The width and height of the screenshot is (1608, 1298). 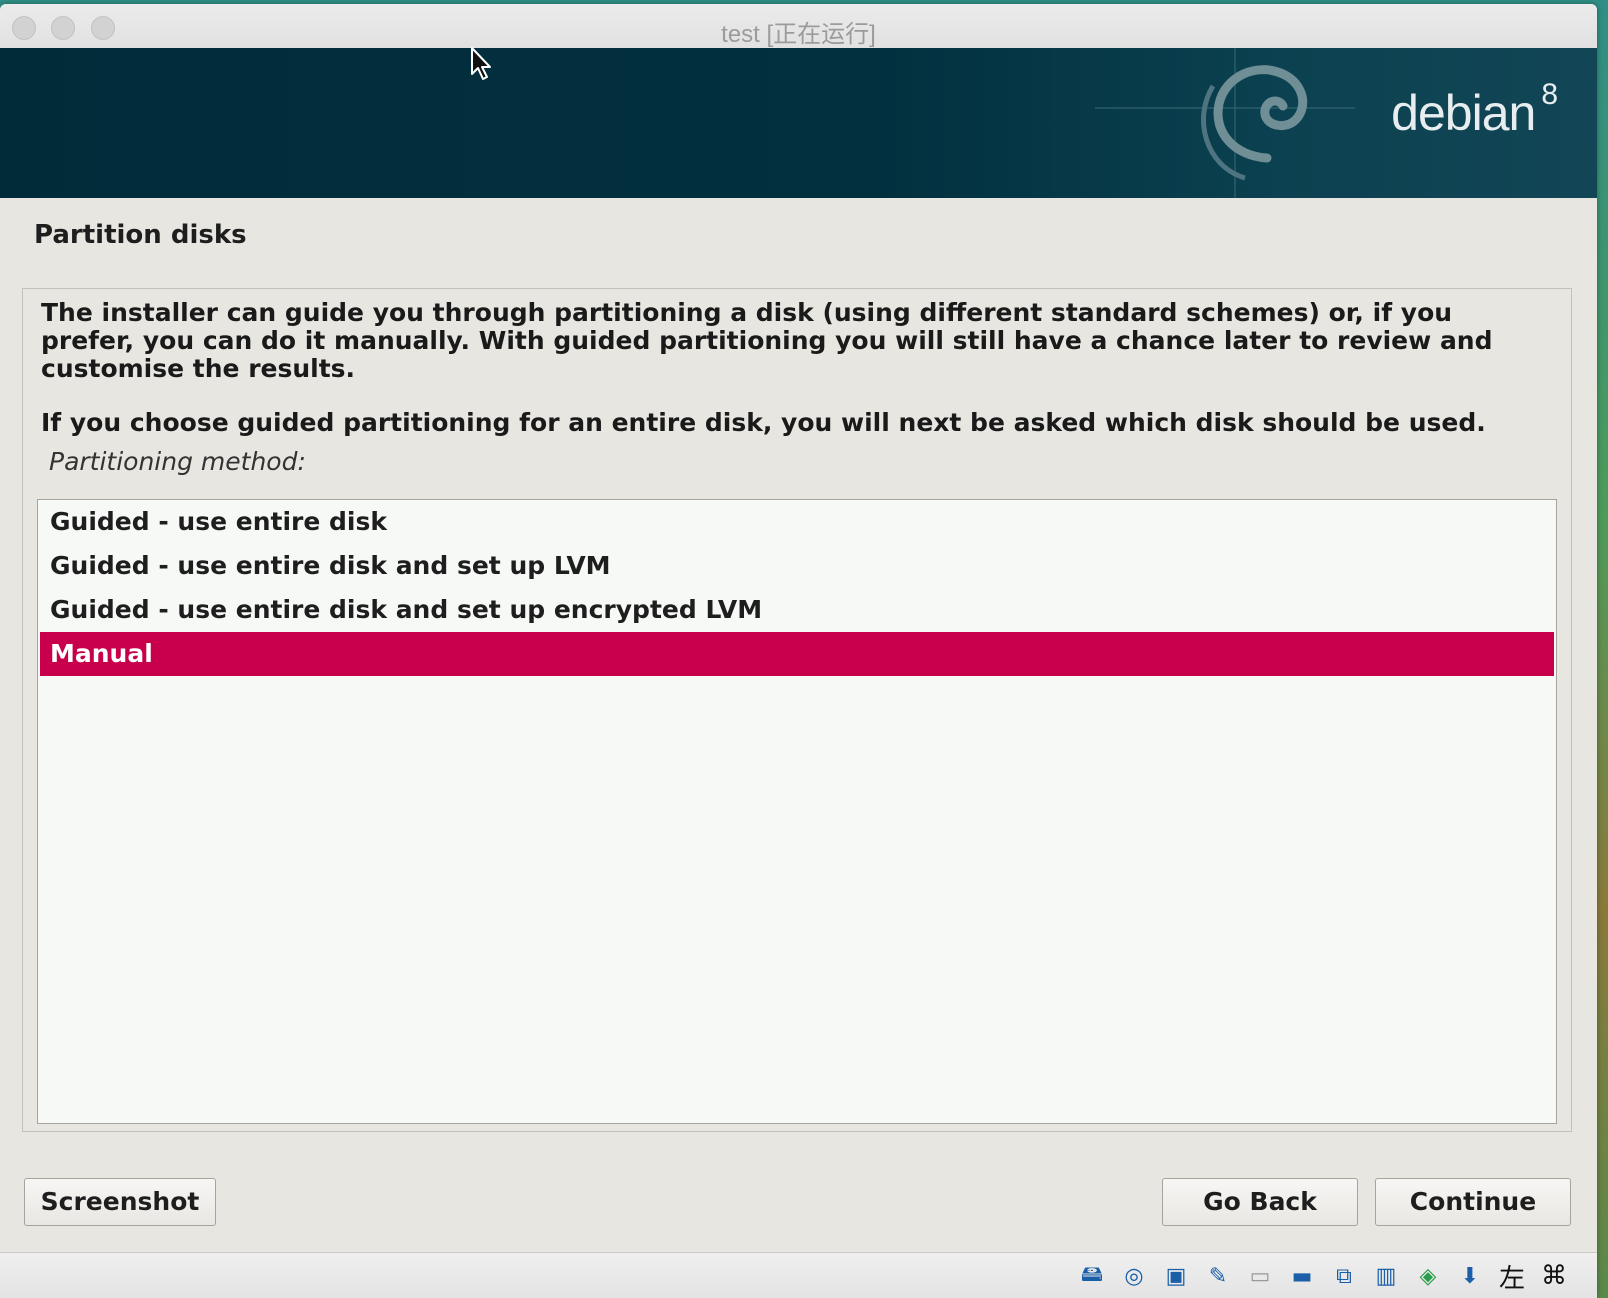 I want to click on download-icon: ⬇, so click(x=1470, y=1276).